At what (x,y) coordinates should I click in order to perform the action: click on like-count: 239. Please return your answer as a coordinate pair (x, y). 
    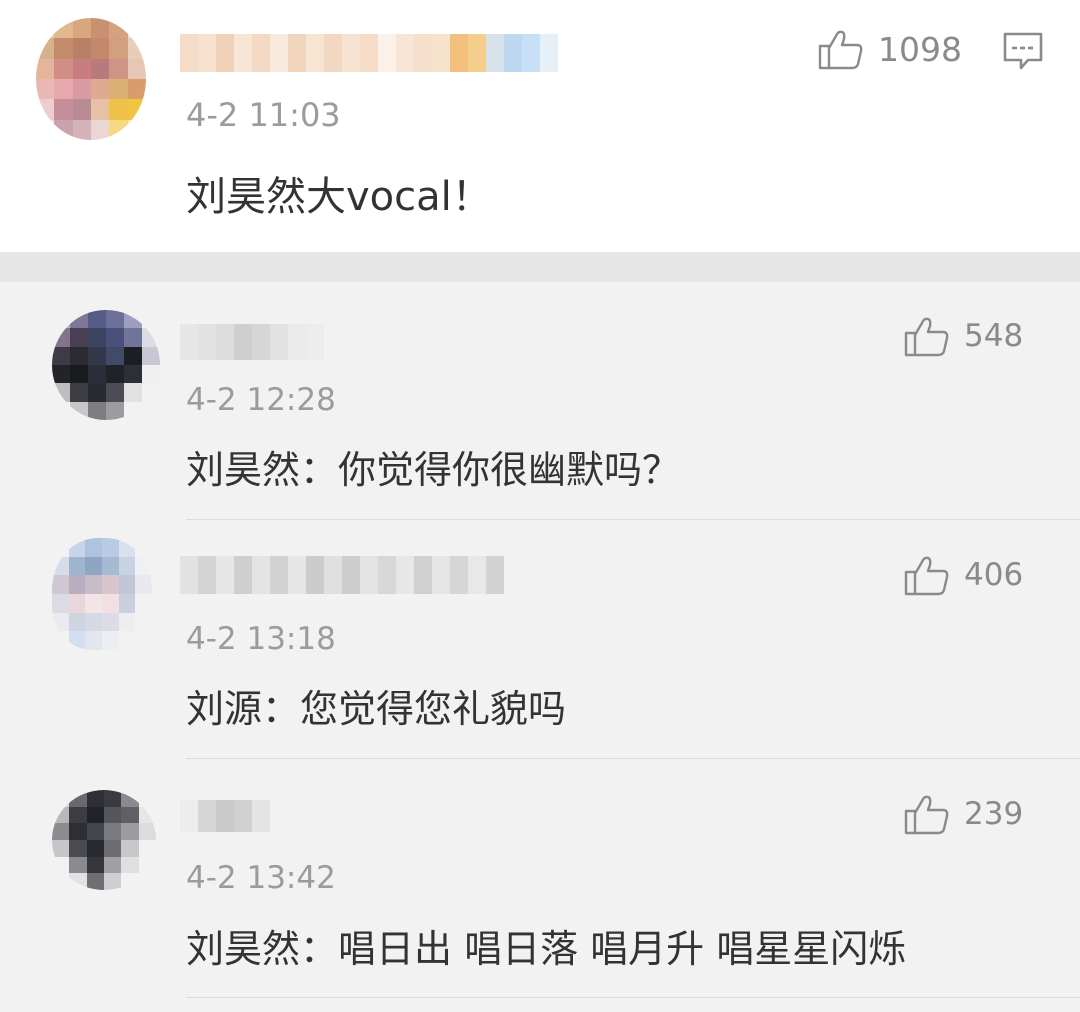
    Looking at the image, I should click on (994, 813).